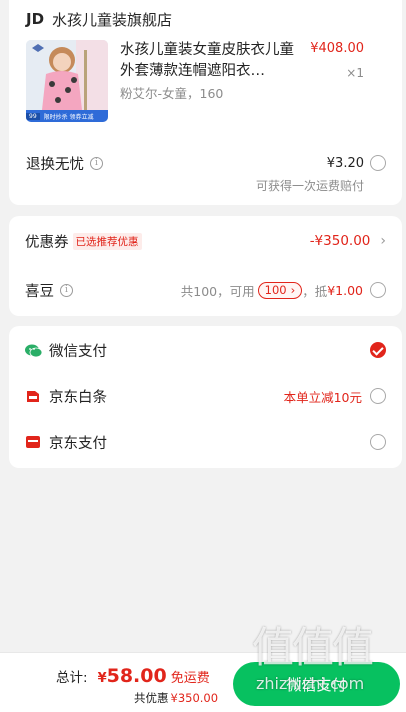 This screenshot has height=712, width=406. Describe the element at coordinates (39, 291) in the screenshot. I see `jingdou-label: 喜豆` at that location.